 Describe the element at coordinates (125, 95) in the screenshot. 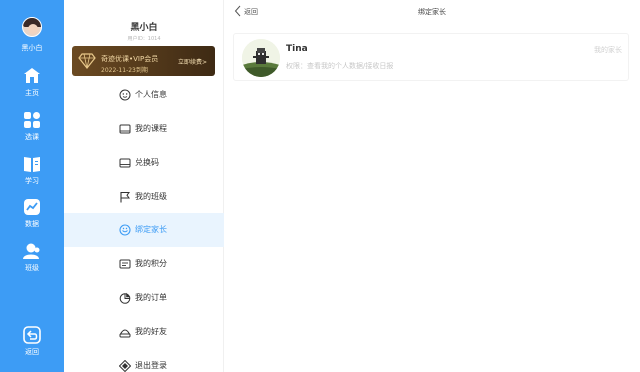

I see `user-circle-icon` at that location.